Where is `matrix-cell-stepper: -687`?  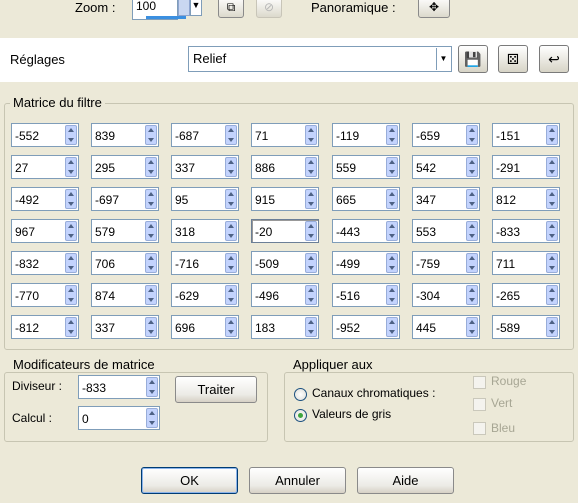
matrix-cell-stepper: -687 is located at coordinates (205, 135).